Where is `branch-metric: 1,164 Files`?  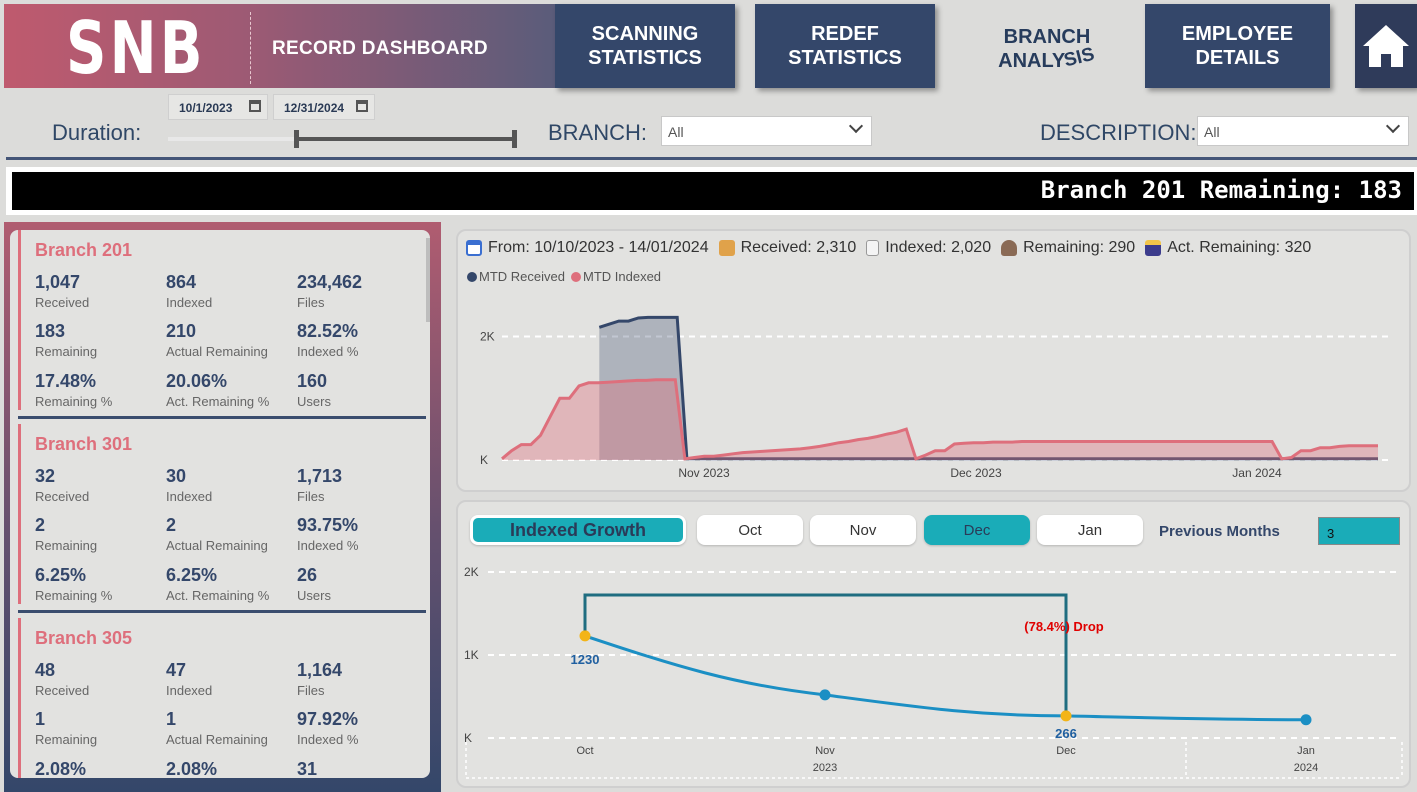
branch-metric: 1,164 Files is located at coordinates (362, 679).